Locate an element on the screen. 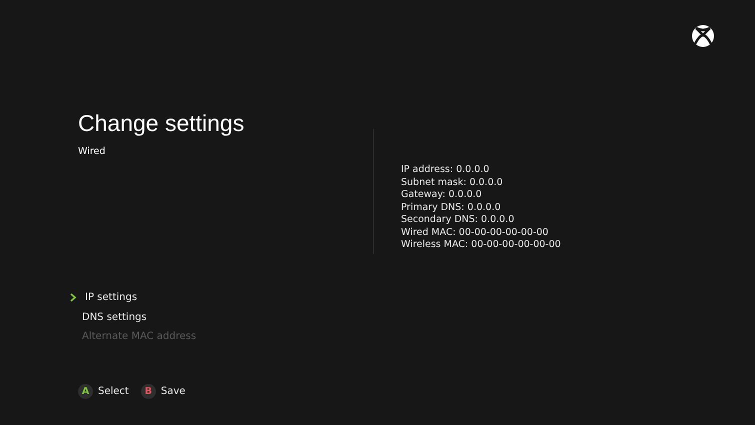 This screenshot has width=755, height=425. console-logo-icon is located at coordinates (703, 36).